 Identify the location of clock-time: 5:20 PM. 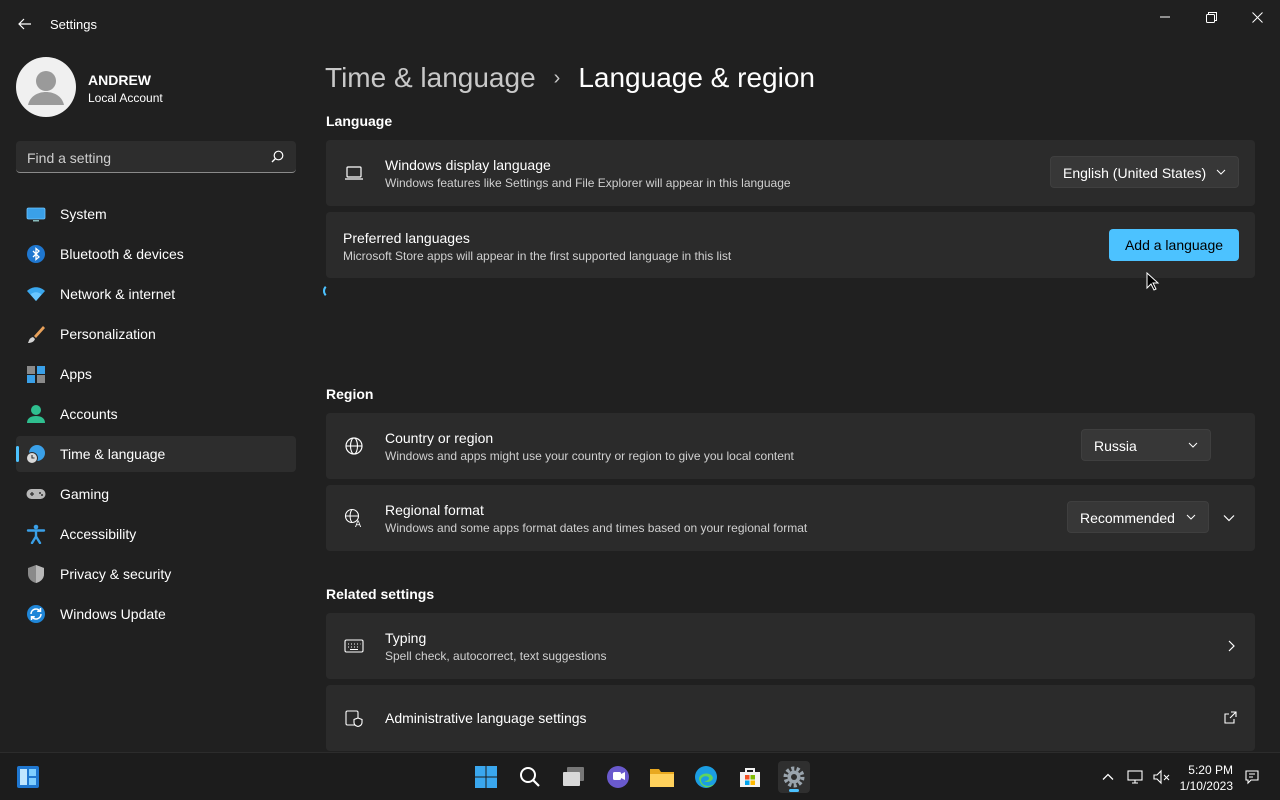
(1210, 770).